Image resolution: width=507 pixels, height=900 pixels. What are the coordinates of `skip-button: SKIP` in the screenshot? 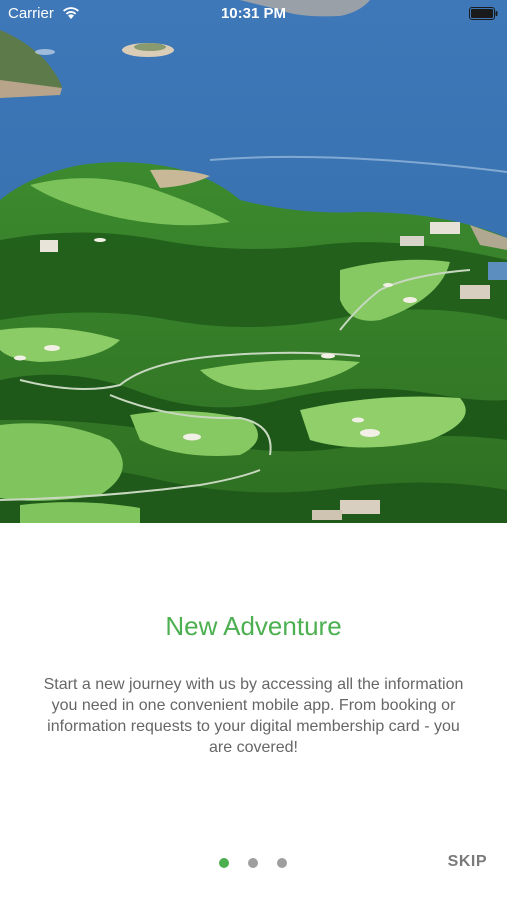 It's located at (467, 862).